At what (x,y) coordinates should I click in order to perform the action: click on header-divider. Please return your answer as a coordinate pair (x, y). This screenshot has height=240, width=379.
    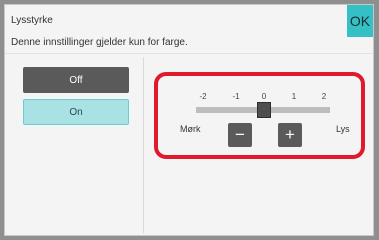
    Looking at the image, I should click on (189, 53).